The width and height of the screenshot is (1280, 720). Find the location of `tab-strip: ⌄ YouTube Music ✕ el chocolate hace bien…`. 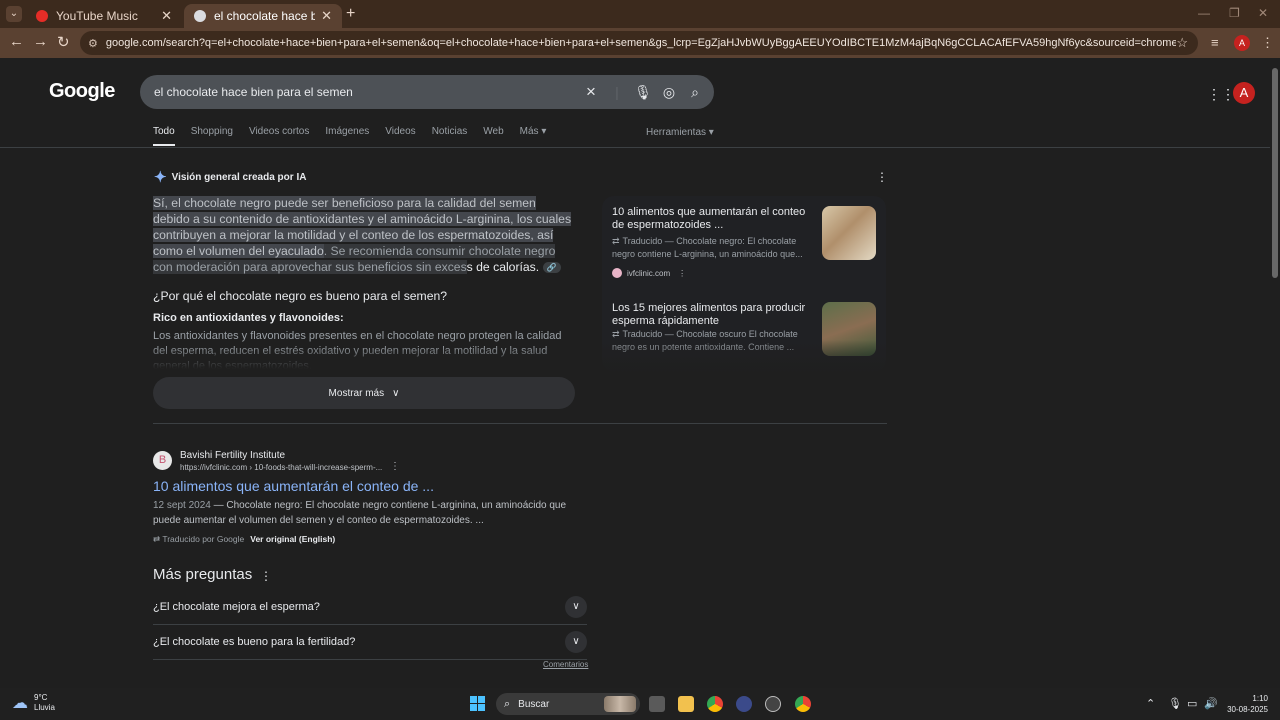

tab-strip: ⌄ YouTube Music ✕ el chocolate hace bien… is located at coordinates (640, 14).